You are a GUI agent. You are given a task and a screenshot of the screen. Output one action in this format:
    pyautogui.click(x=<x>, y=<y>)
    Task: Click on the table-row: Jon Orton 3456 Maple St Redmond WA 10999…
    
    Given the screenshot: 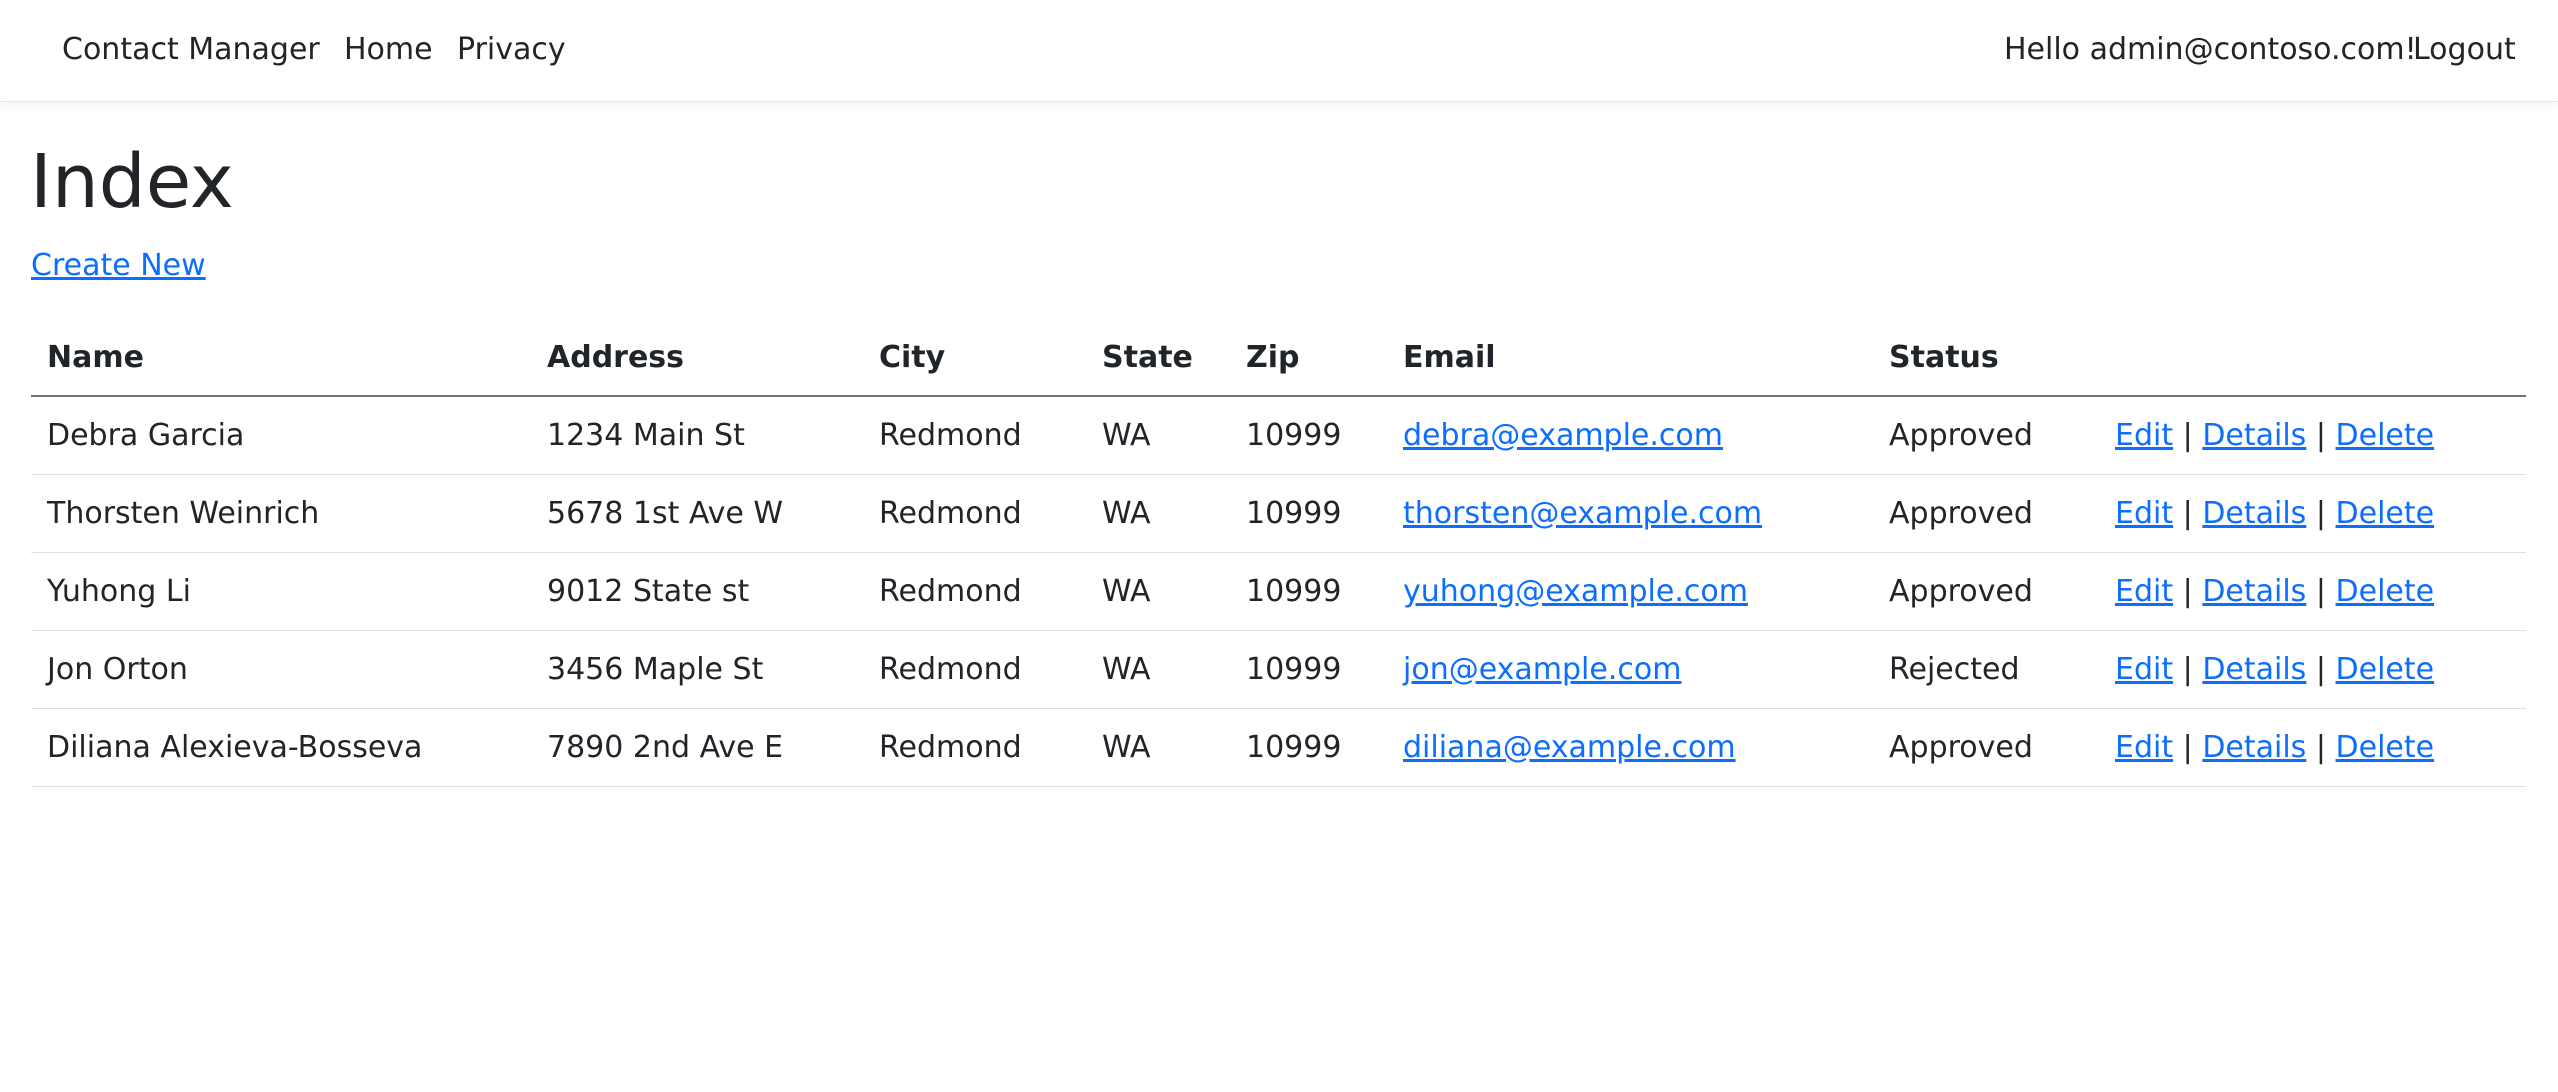 What is the action you would take?
    pyautogui.click(x=1278, y=669)
    